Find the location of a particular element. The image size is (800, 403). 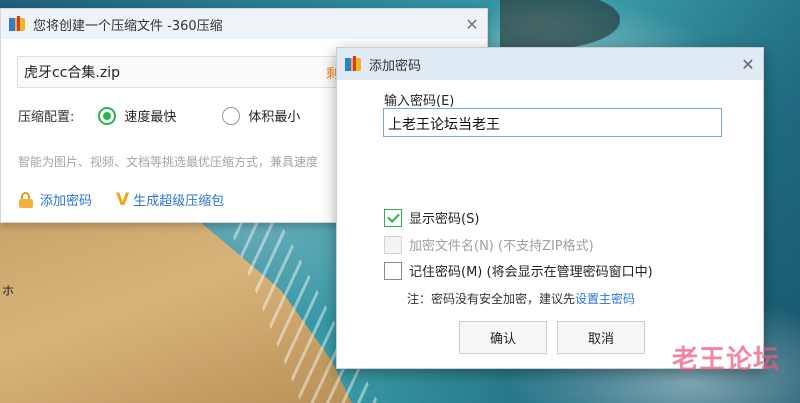

radio-size-smallest is located at coordinates (231, 115).